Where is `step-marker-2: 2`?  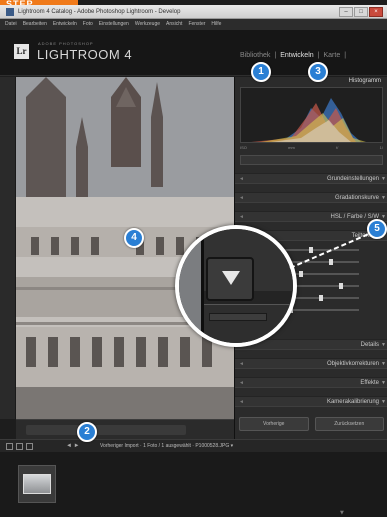 step-marker-2: 2 is located at coordinates (87, 432).